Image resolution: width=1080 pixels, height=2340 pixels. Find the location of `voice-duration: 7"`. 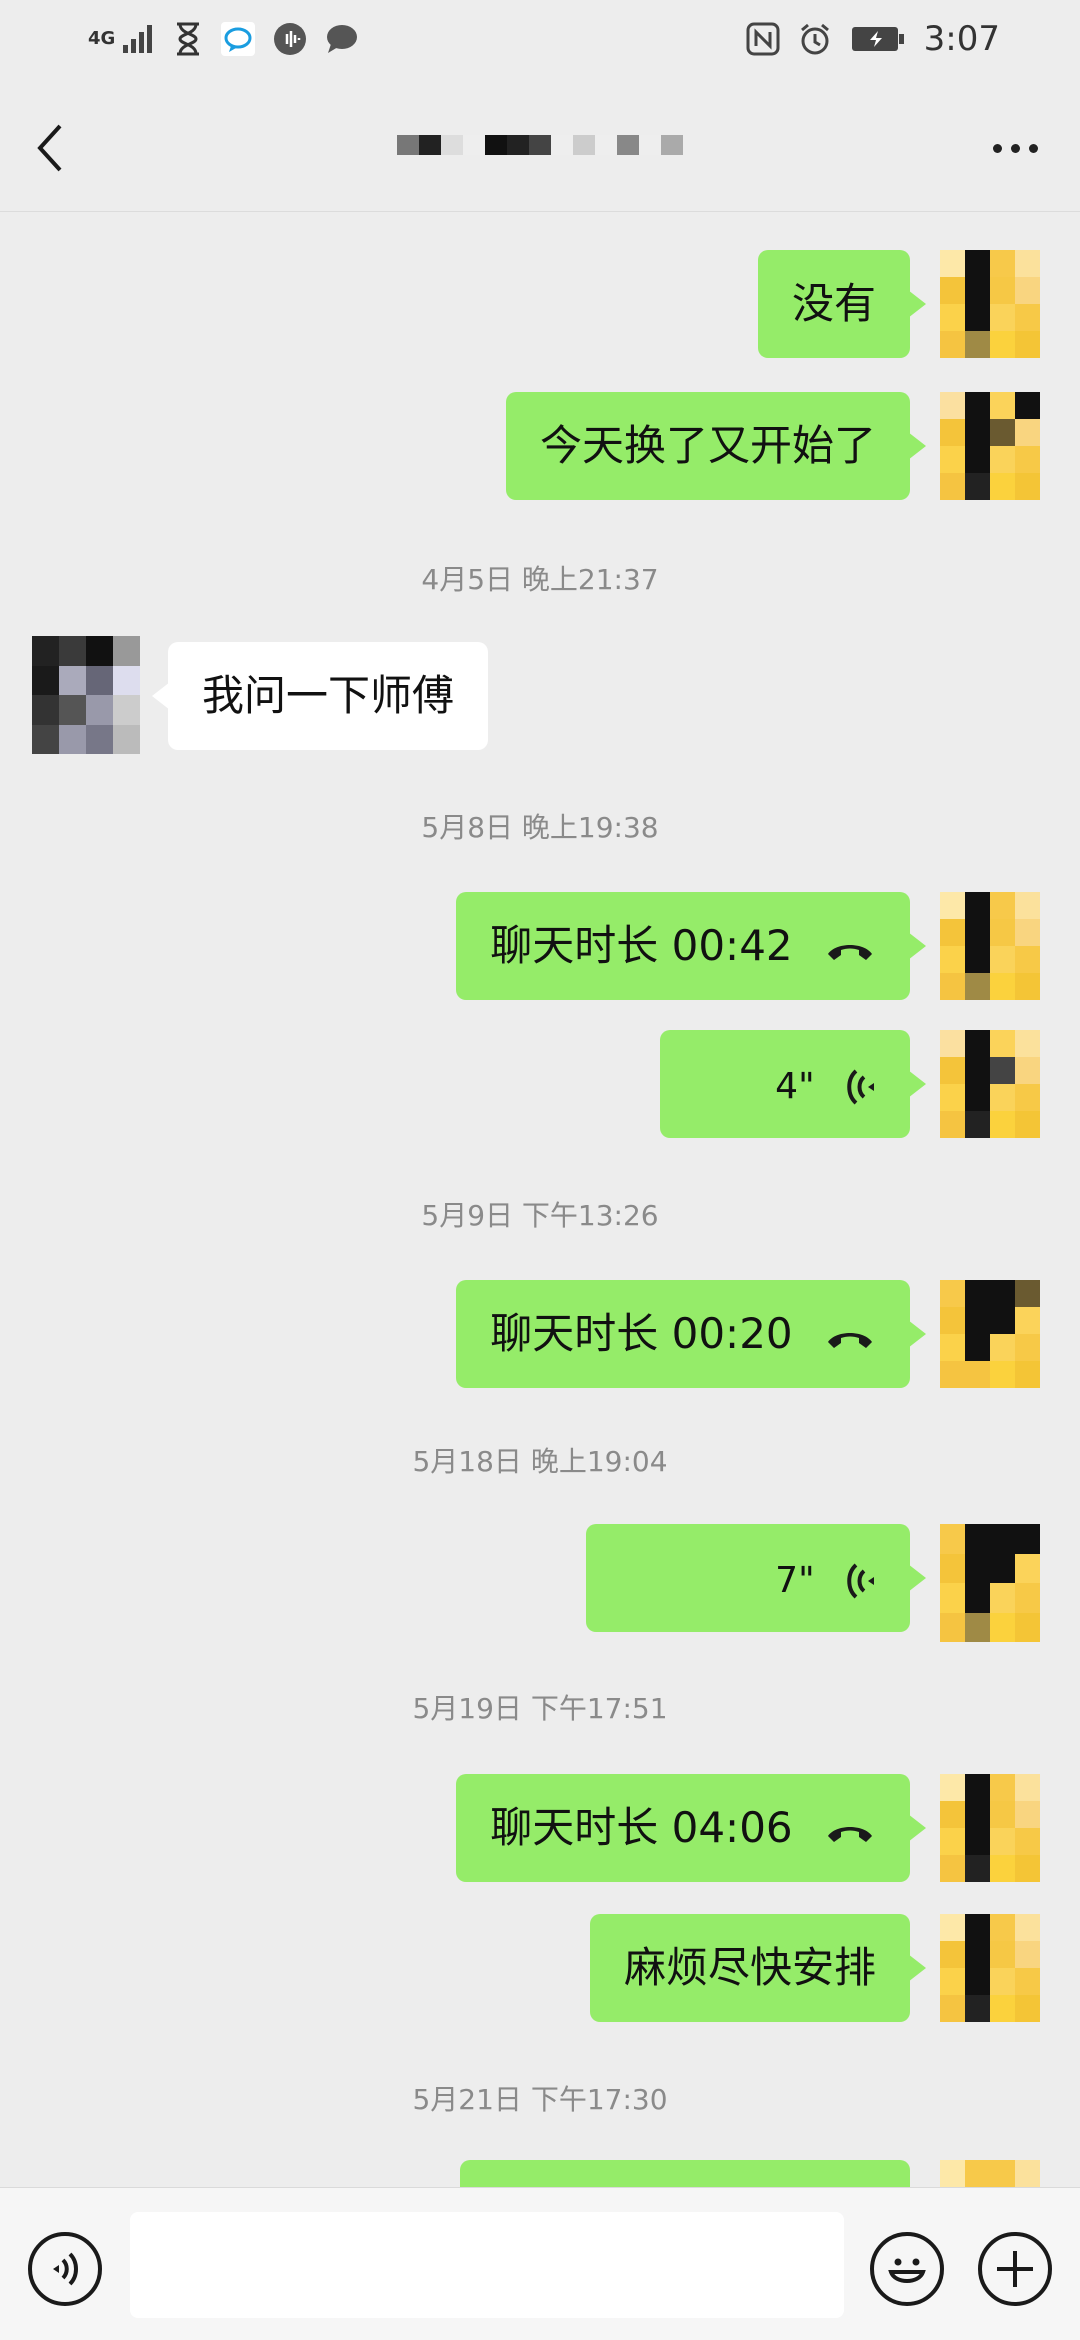

voice-duration: 7" is located at coordinates (795, 1580).